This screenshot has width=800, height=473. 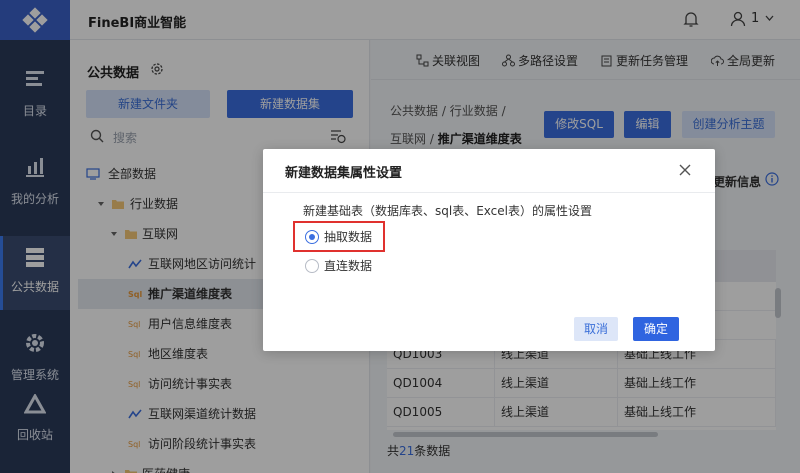 I want to click on dialog-header: 新建数据集属性设置, so click(x=489, y=171).